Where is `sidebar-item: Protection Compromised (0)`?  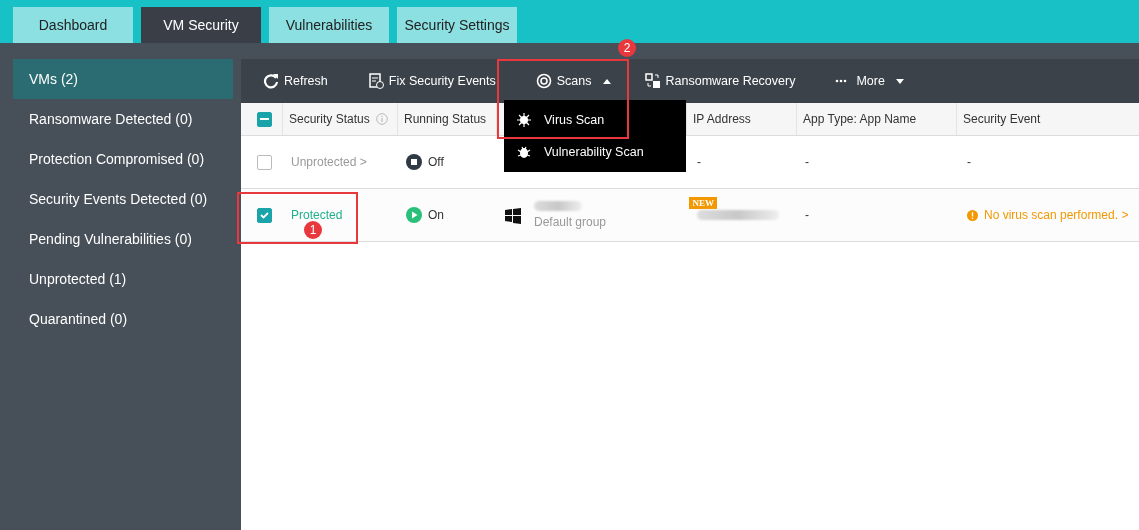 sidebar-item: Protection Compromised (0) is located at coordinates (123, 159).